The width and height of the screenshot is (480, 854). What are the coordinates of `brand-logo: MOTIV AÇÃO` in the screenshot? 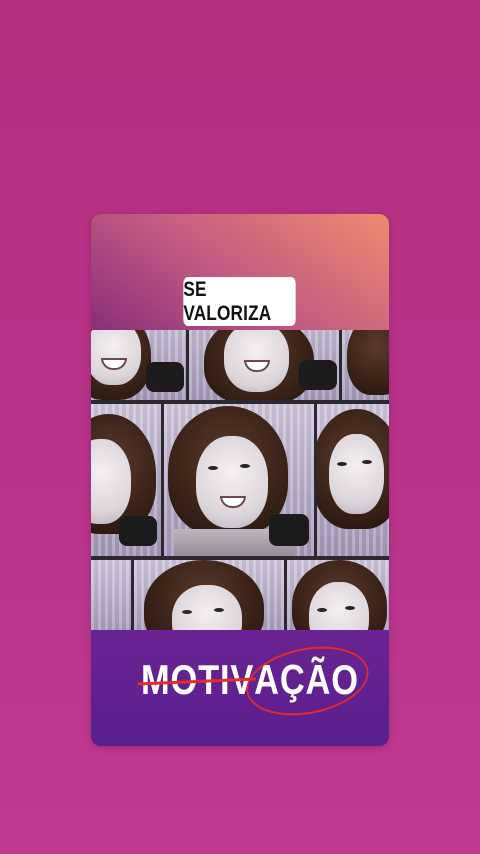 It's located at (254, 681).